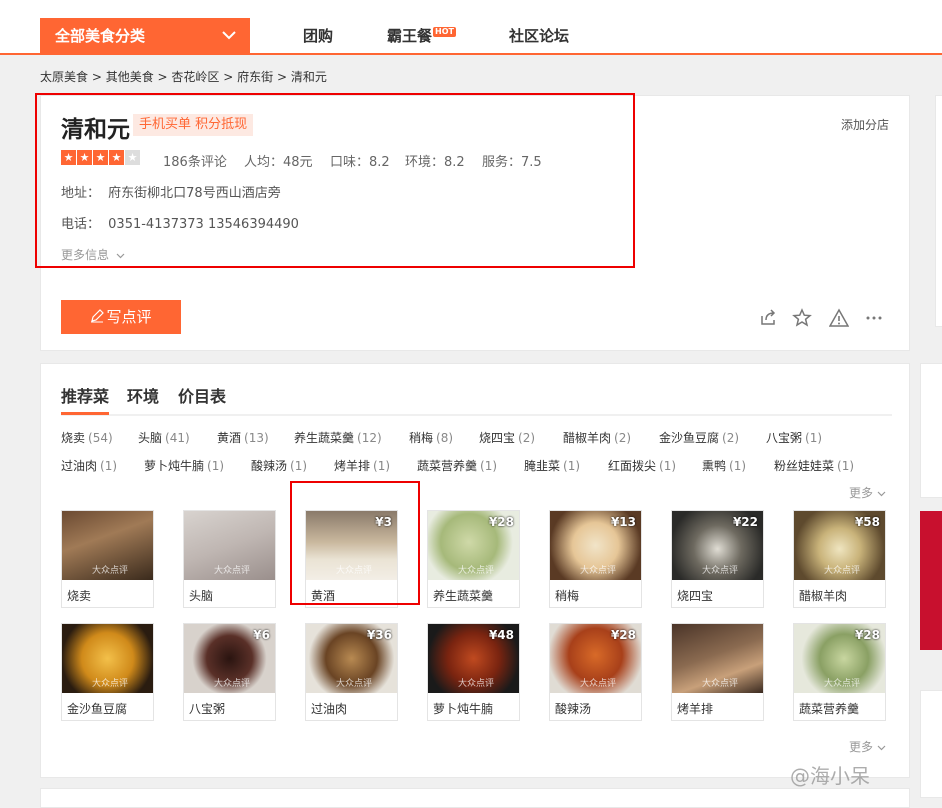 Image resolution: width=942 pixels, height=808 pixels. I want to click on top-nav-bar: 全部美食分类 团购 霸王餐 HOT 社区论坛, so click(471, 27).